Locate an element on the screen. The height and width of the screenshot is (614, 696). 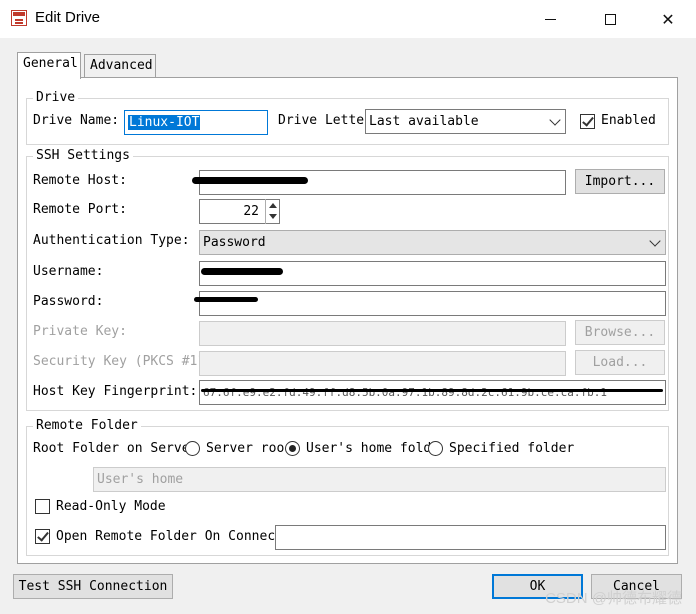
security-key-input is located at coordinates (382, 363).